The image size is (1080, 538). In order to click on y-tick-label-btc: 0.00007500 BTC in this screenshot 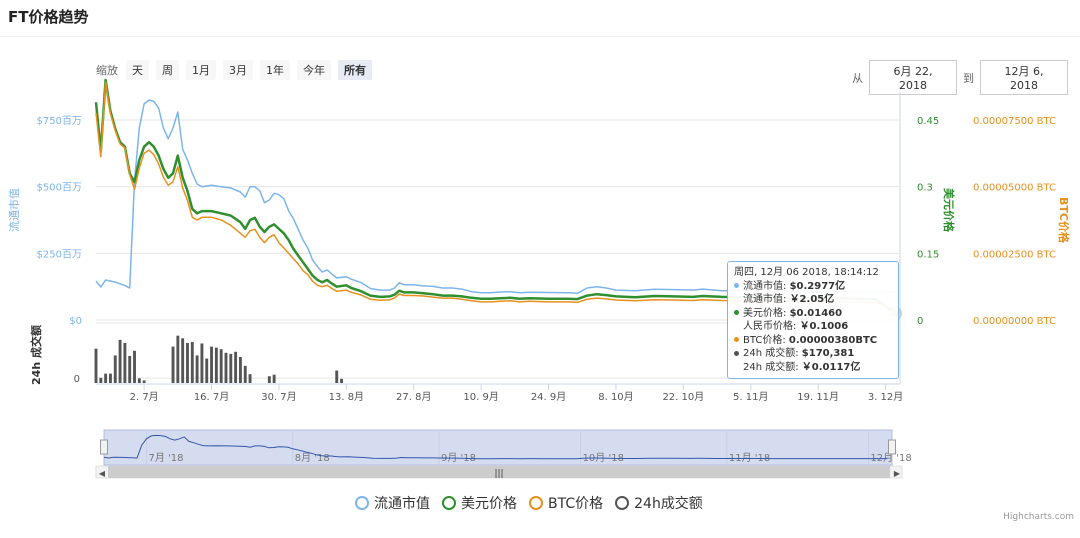, I will do `click(1014, 121)`.